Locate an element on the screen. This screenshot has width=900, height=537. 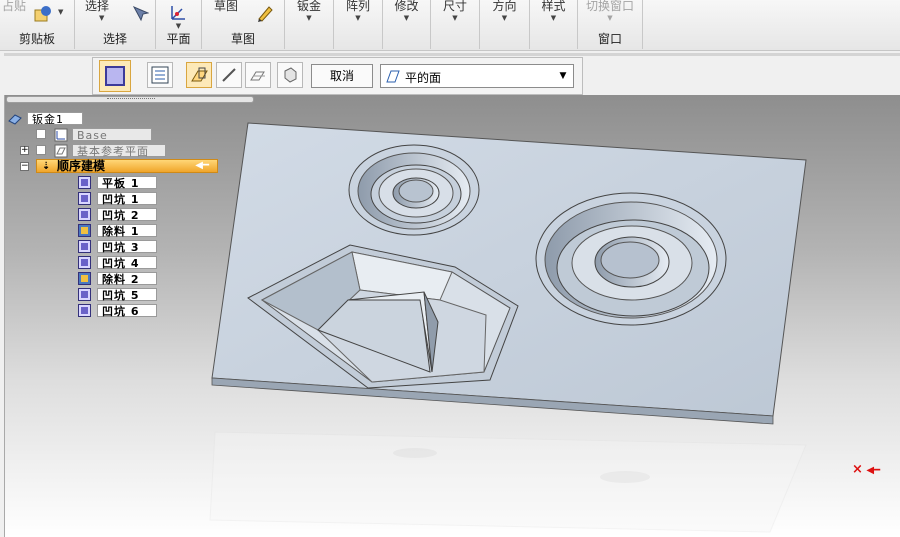
floor-reflection is located at coordinates (508, 482).